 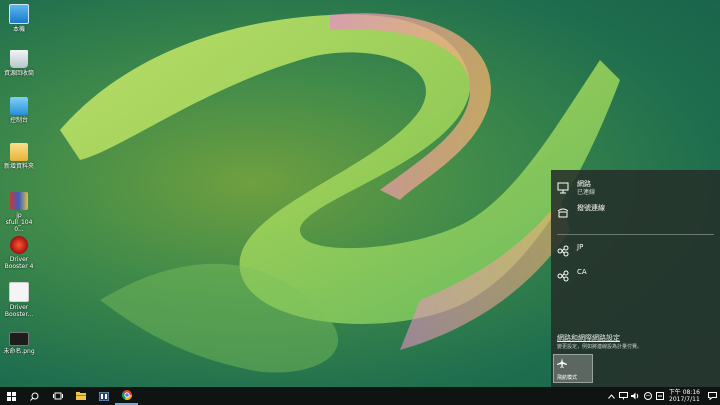 I want to click on desktop-icon-new-folder: 新增資料夾, so click(x=19, y=156).